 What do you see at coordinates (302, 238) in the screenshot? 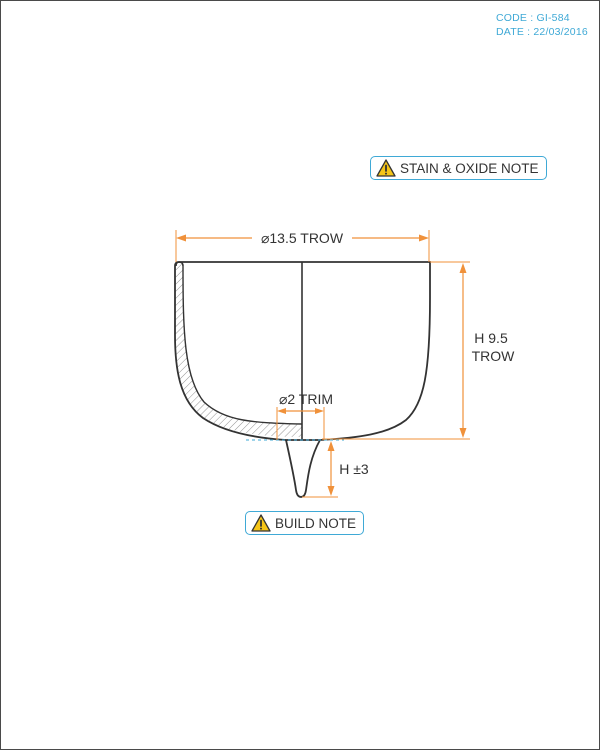
I see `diameter-label: ⌀13.5 TROW` at bounding box center [302, 238].